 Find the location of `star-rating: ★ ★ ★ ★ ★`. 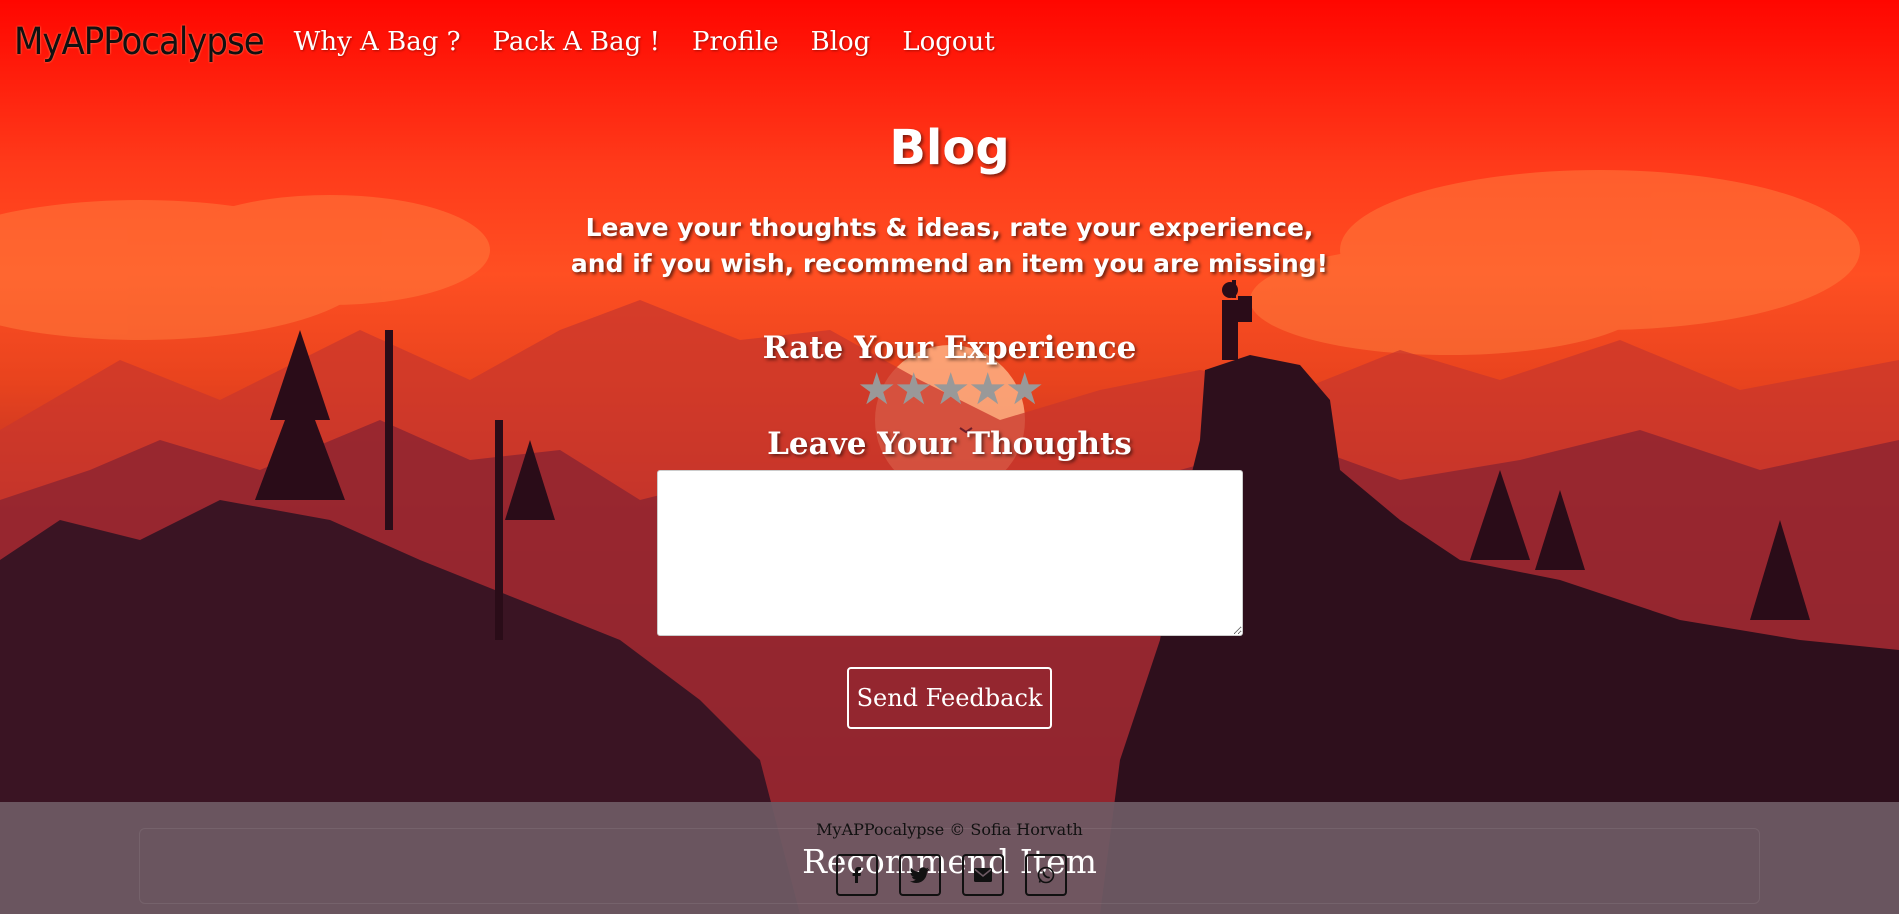

star-rating: ★ ★ ★ ★ ★ is located at coordinates (949, 390).